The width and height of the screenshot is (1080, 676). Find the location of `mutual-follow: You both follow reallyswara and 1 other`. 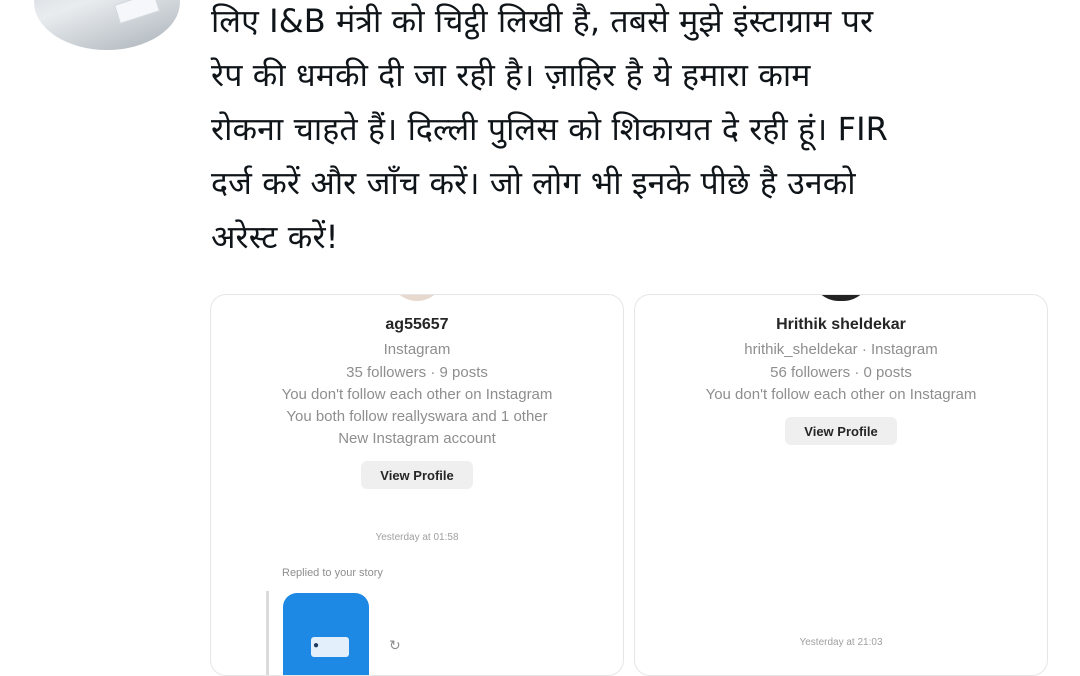

mutual-follow: You both follow reallyswara and 1 other is located at coordinates (417, 416).